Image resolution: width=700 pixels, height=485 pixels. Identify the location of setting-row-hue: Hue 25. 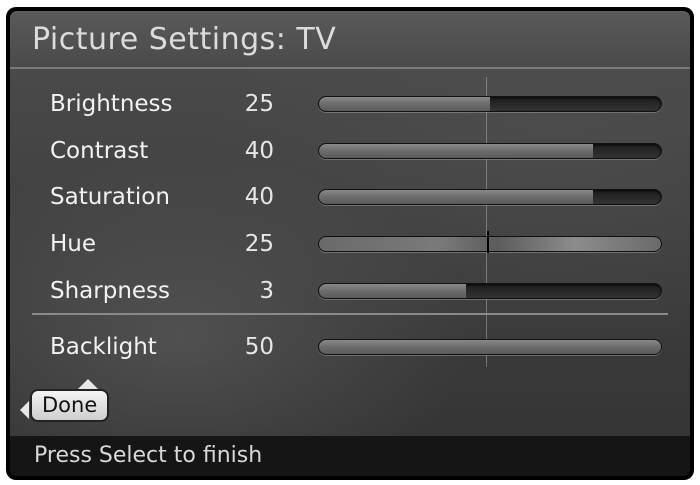
(350, 248).